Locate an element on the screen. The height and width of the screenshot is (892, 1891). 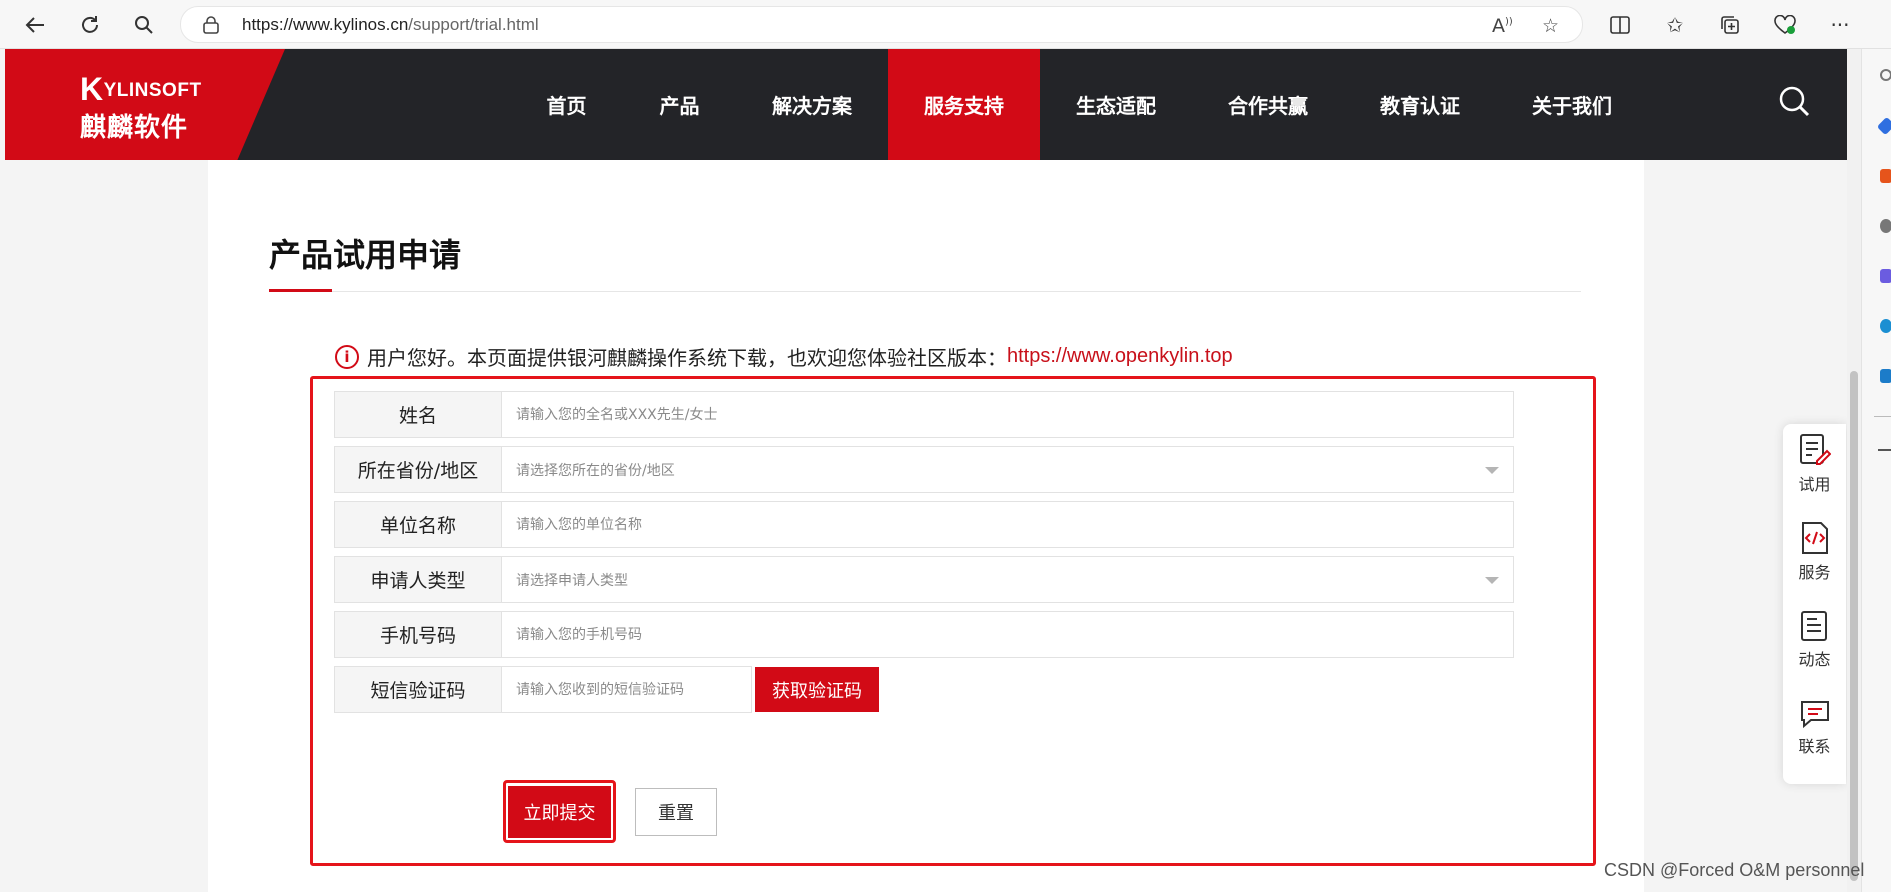
applicant-type-placeholder: 请选择申请人类型 is located at coordinates (572, 580).